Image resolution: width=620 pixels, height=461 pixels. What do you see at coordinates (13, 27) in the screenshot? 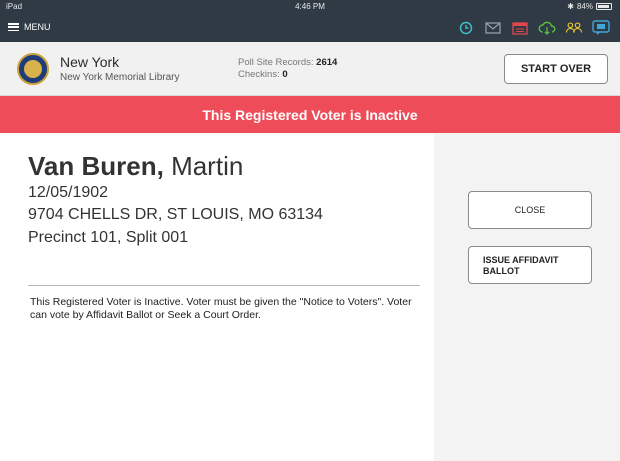
I see `hamburger-icon` at bounding box center [13, 27].